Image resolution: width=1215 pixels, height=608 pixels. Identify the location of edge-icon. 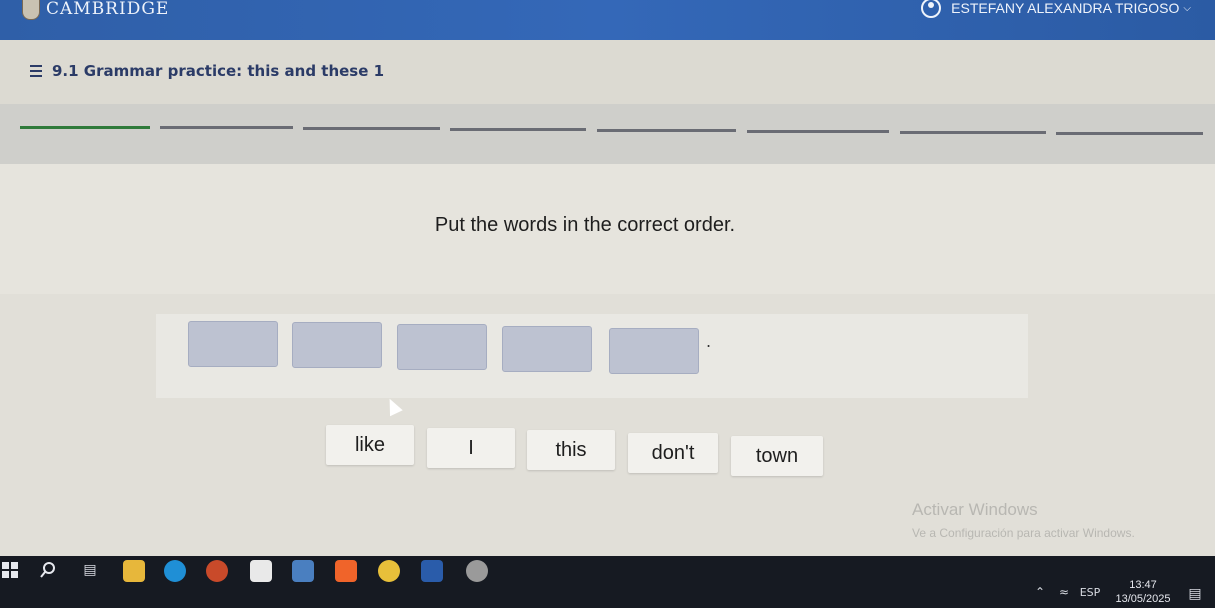
(175, 571).